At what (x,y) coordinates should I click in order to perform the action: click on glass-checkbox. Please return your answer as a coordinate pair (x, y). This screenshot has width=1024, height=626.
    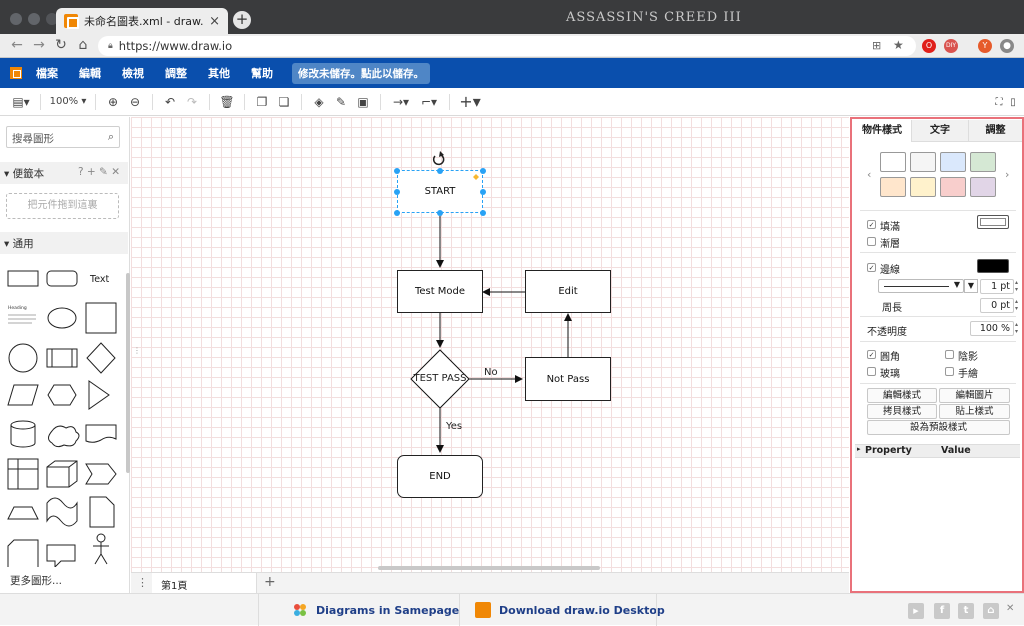
    Looking at the image, I should click on (871, 371).